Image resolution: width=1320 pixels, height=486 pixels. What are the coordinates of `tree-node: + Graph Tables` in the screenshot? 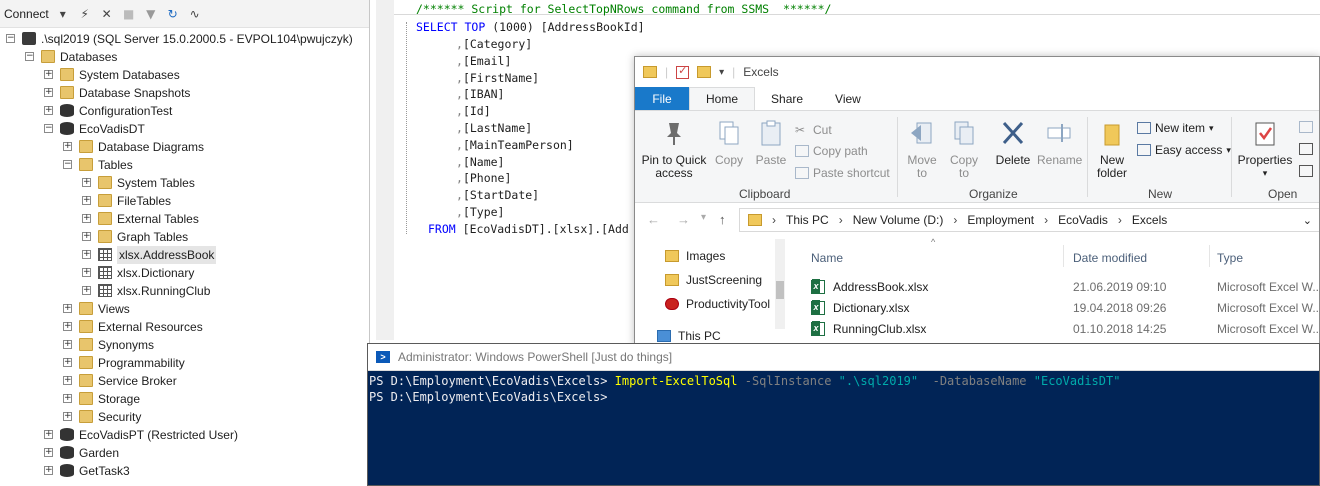 It's located at (184, 237).